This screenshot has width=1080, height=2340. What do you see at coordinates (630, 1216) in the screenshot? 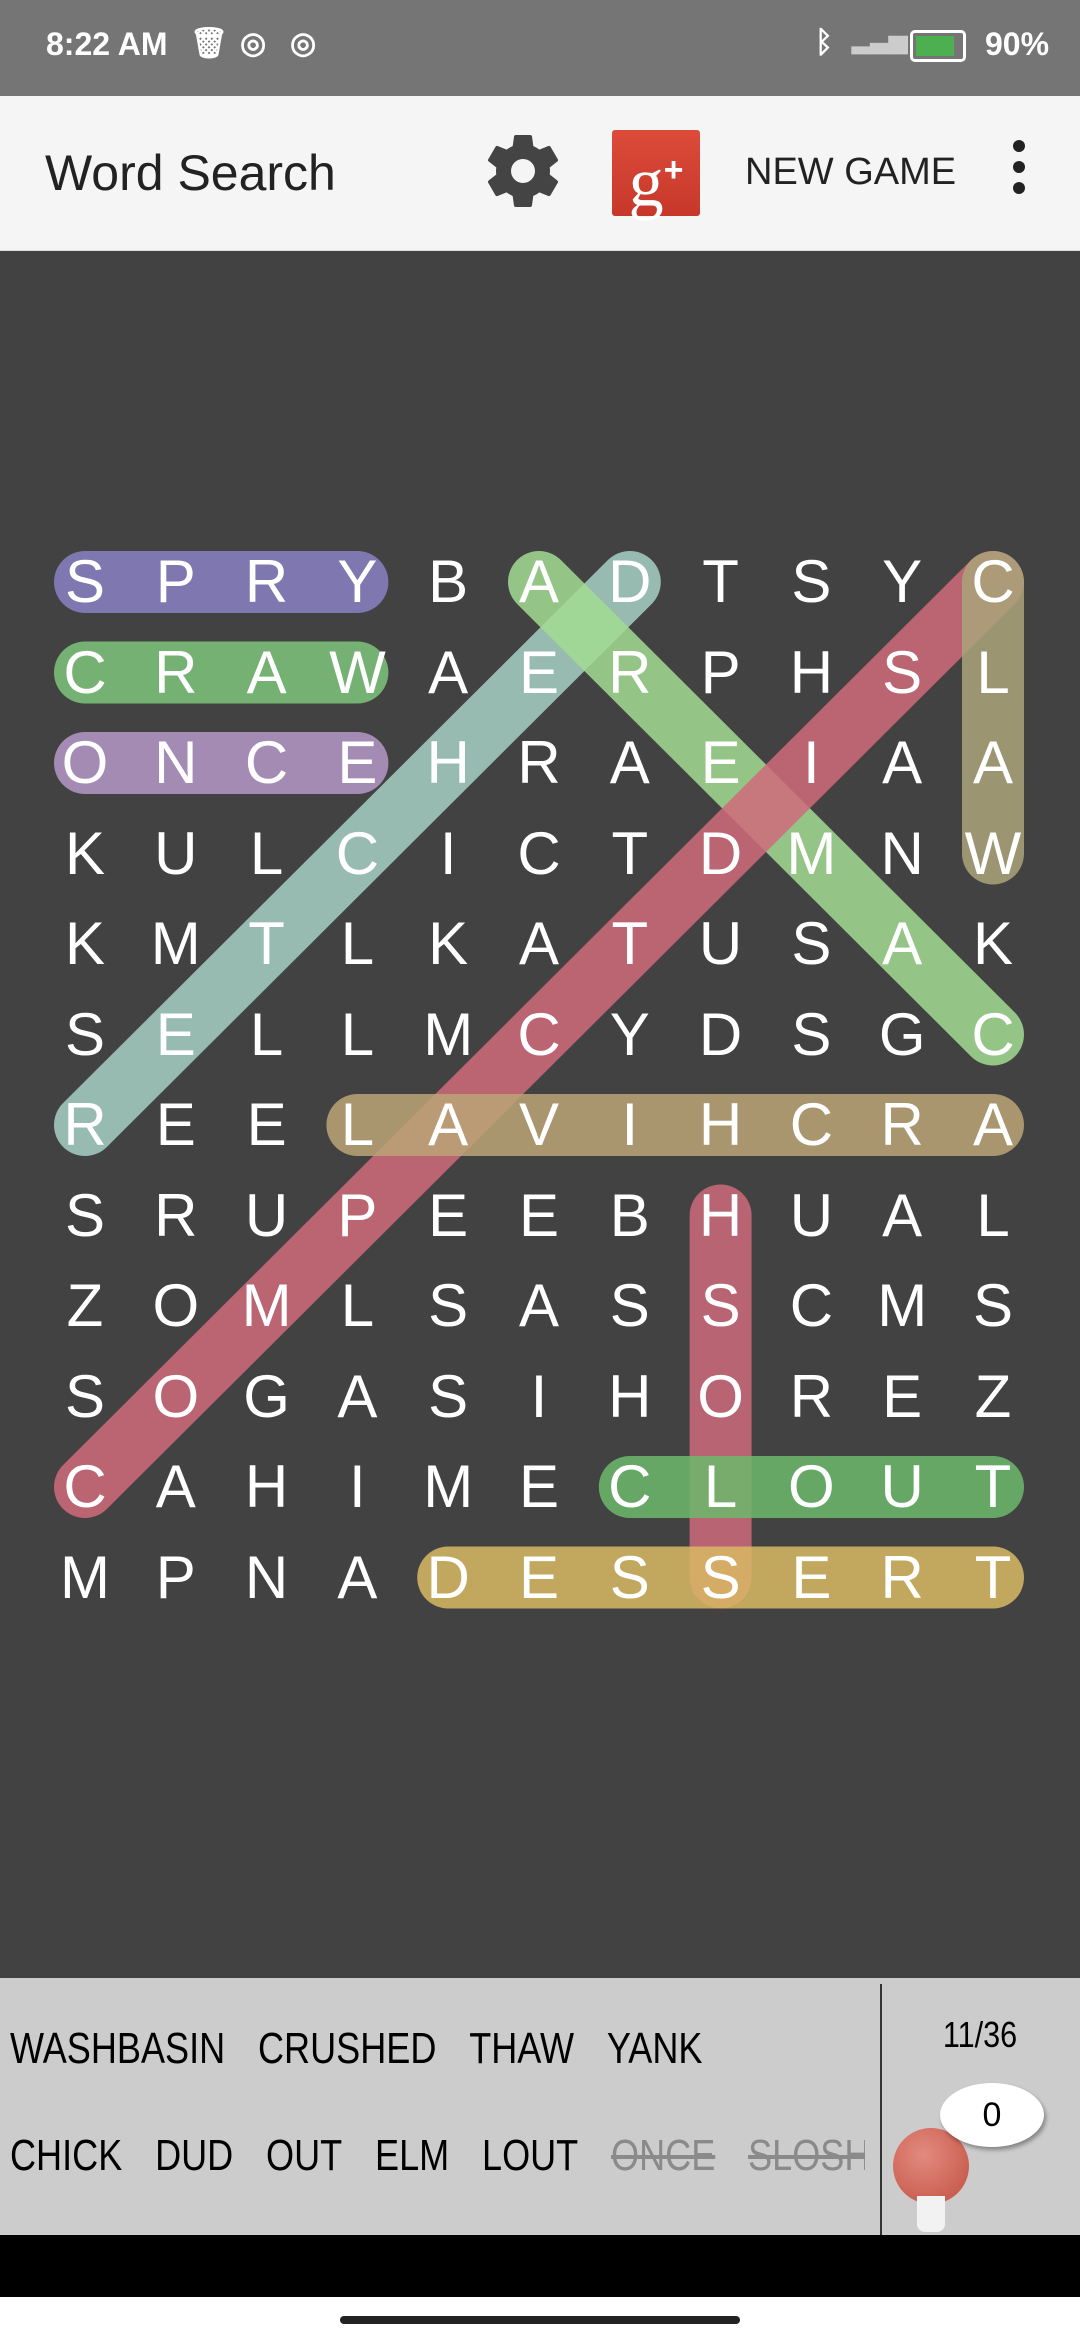
I see `grid-letter: B` at bounding box center [630, 1216].